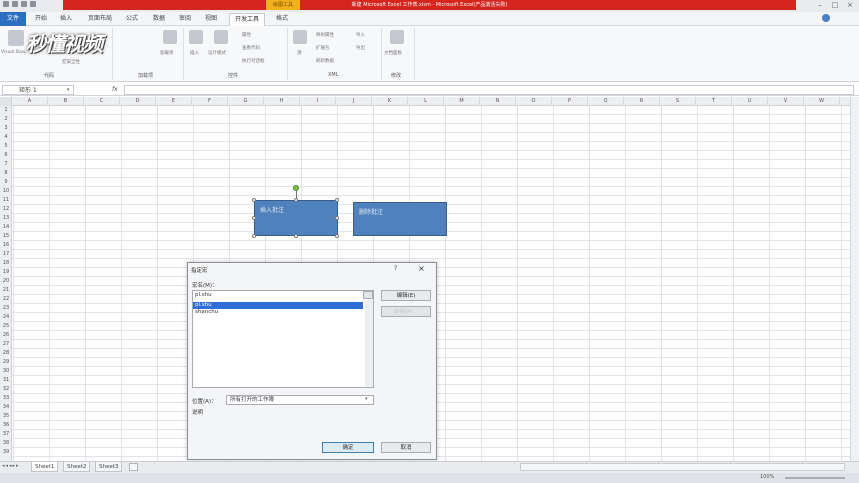 The height and width of the screenshot is (483, 859). I want to click on column-header: N, so click(498, 101).